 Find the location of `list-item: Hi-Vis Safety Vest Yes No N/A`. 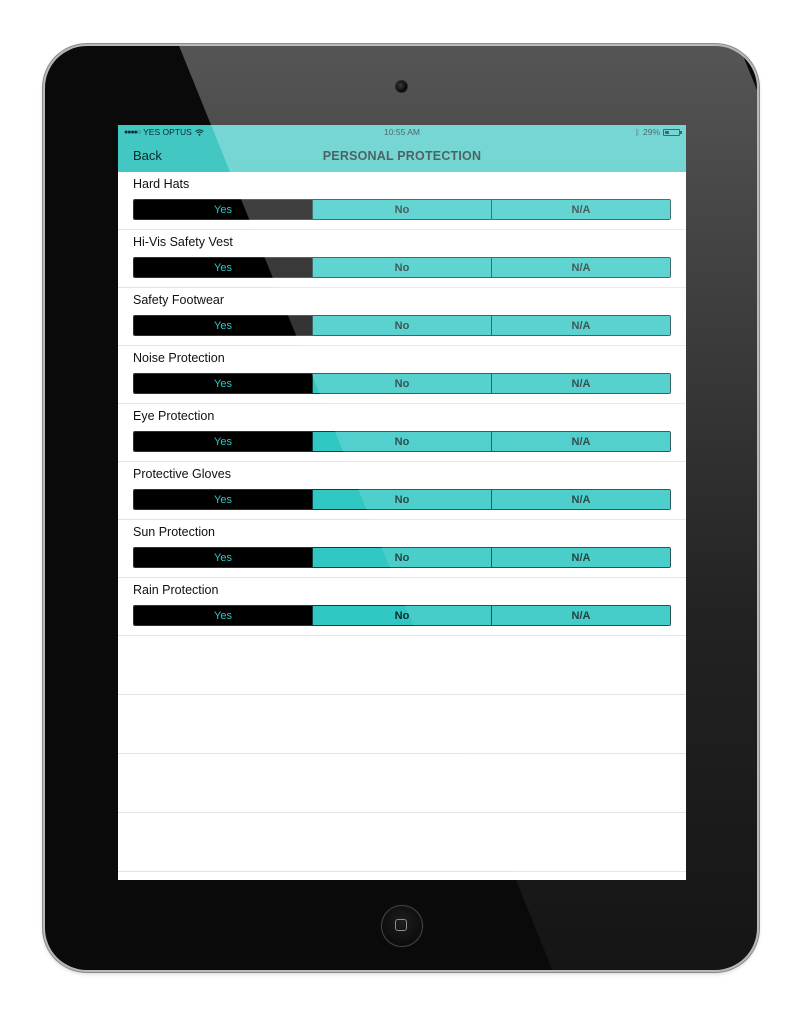

list-item: Hi-Vis Safety Vest Yes No N/A is located at coordinates (402, 259).